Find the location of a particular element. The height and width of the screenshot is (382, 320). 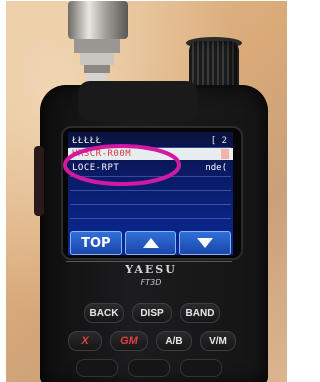

ab-button: A/B is located at coordinates (174, 341).